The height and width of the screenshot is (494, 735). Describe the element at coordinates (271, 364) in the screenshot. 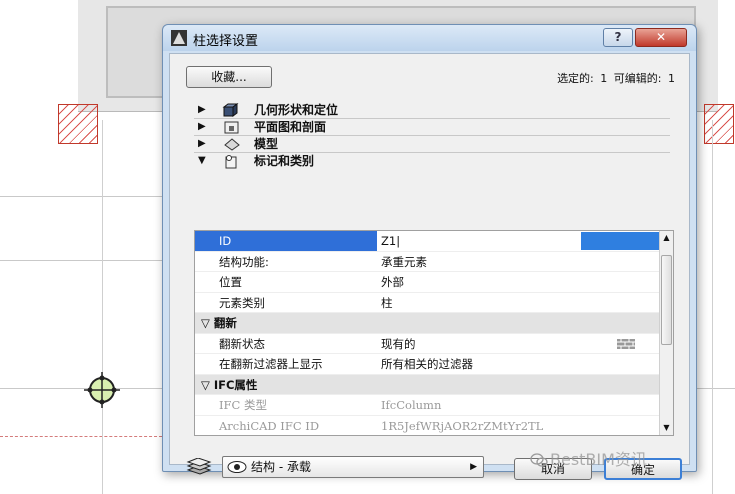

I see `property-key: 在翻新过滤器上显示` at that location.